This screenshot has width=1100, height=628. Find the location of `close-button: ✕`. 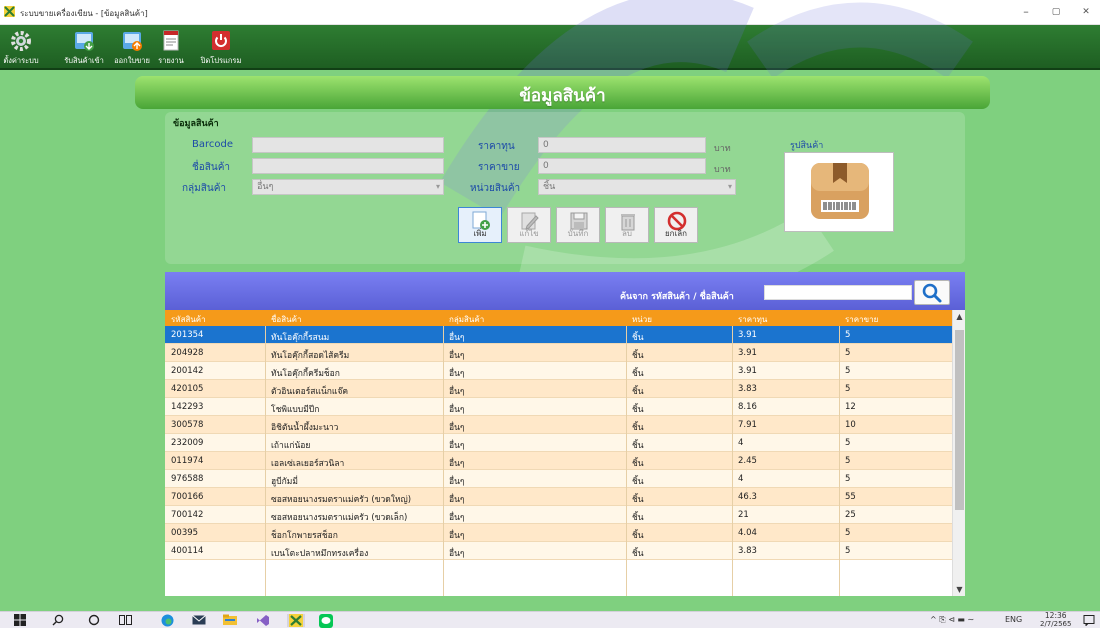

close-button: ✕ is located at coordinates (1086, 12).